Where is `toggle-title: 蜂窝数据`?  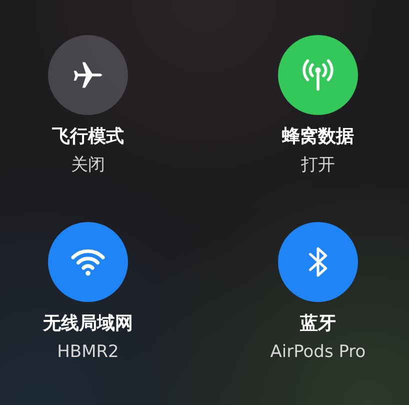 toggle-title: 蜂窝数据 is located at coordinates (318, 137).